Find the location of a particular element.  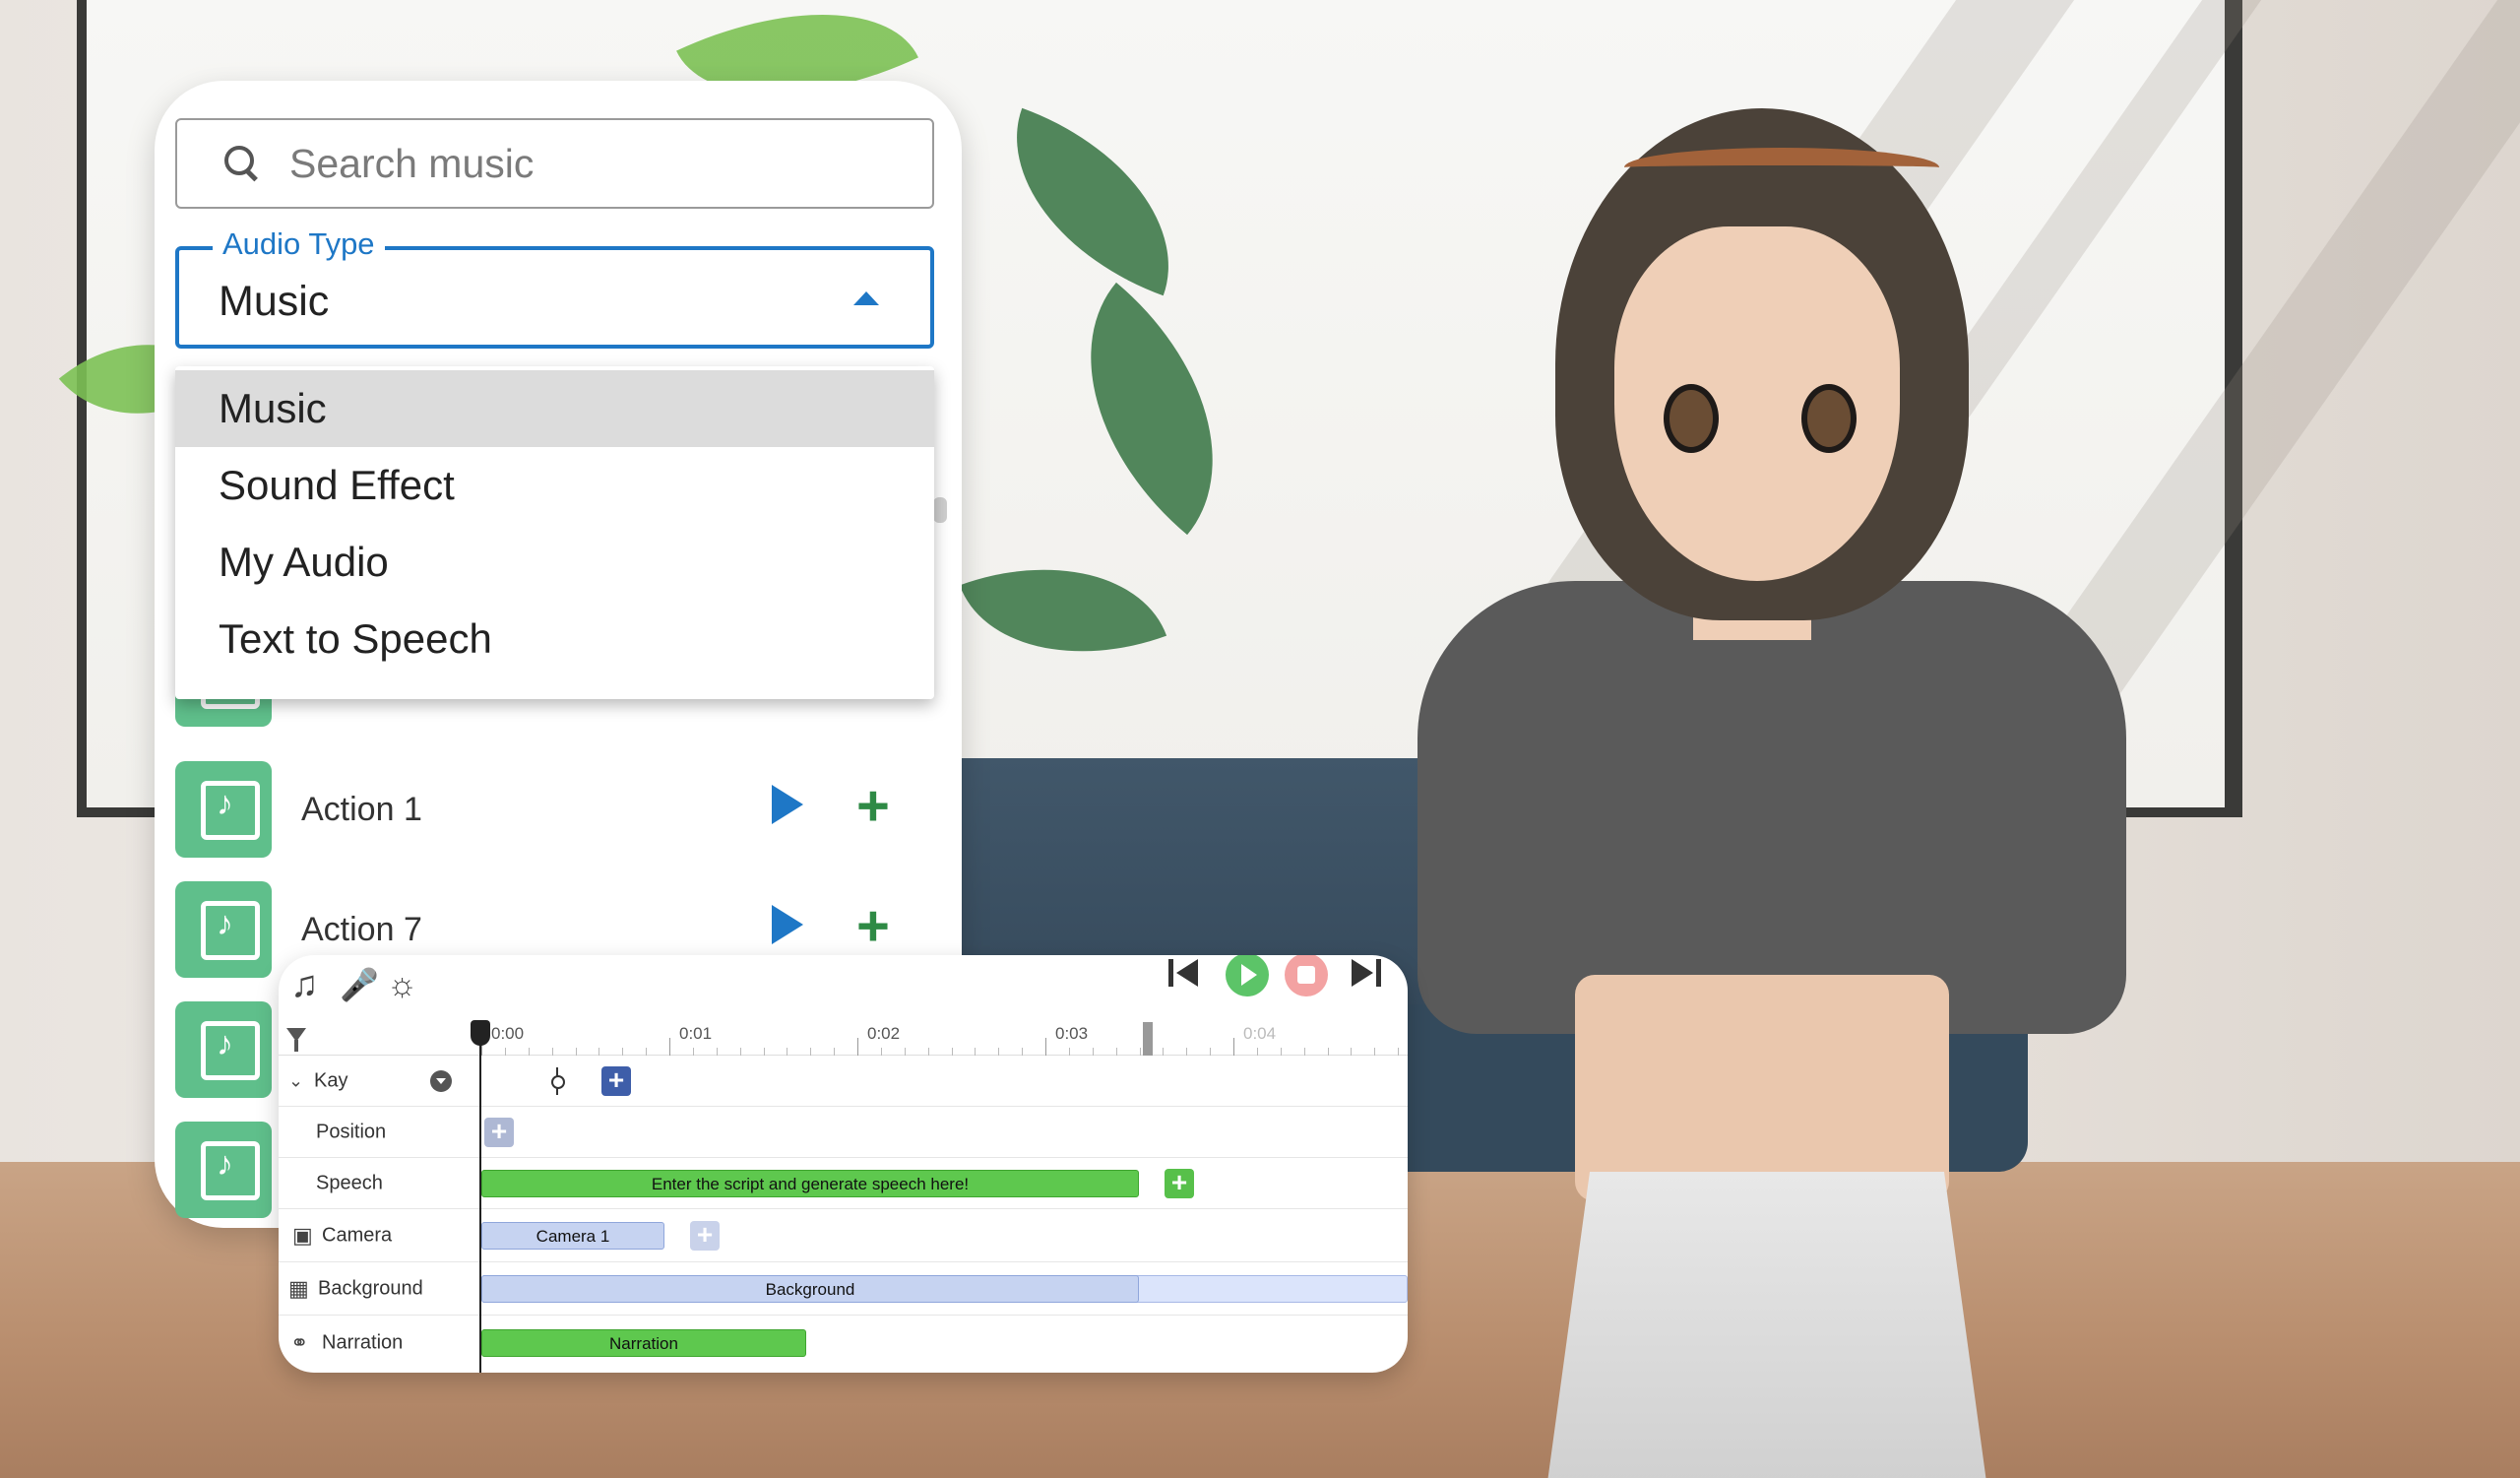

list-item-name: Action 7 is located at coordinates (361, 929).